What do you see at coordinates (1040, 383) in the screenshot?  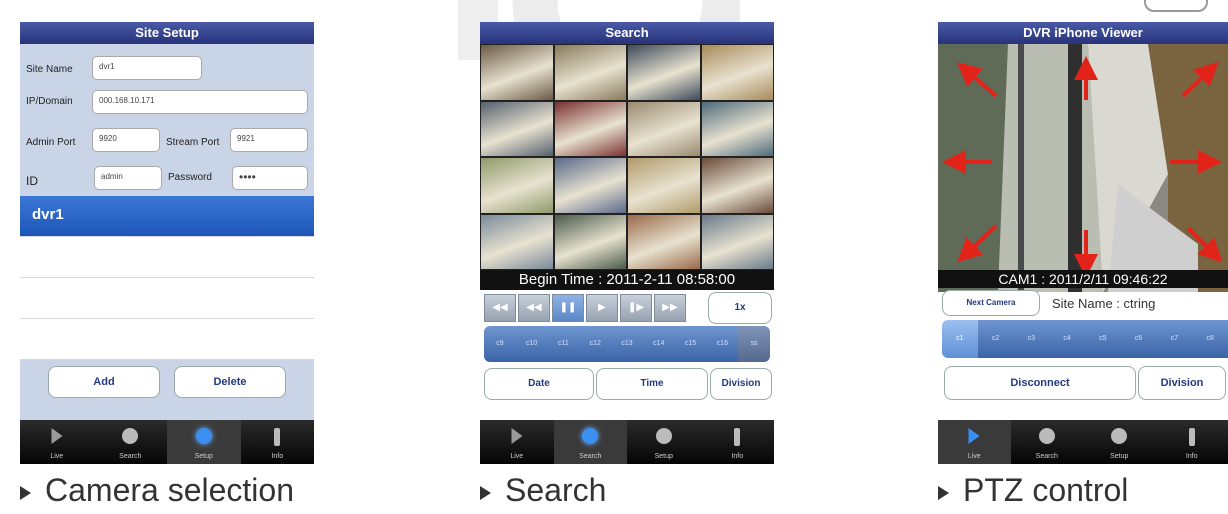 I see `disconnect-button: Disconnect` at bounding box center [1040, 383].